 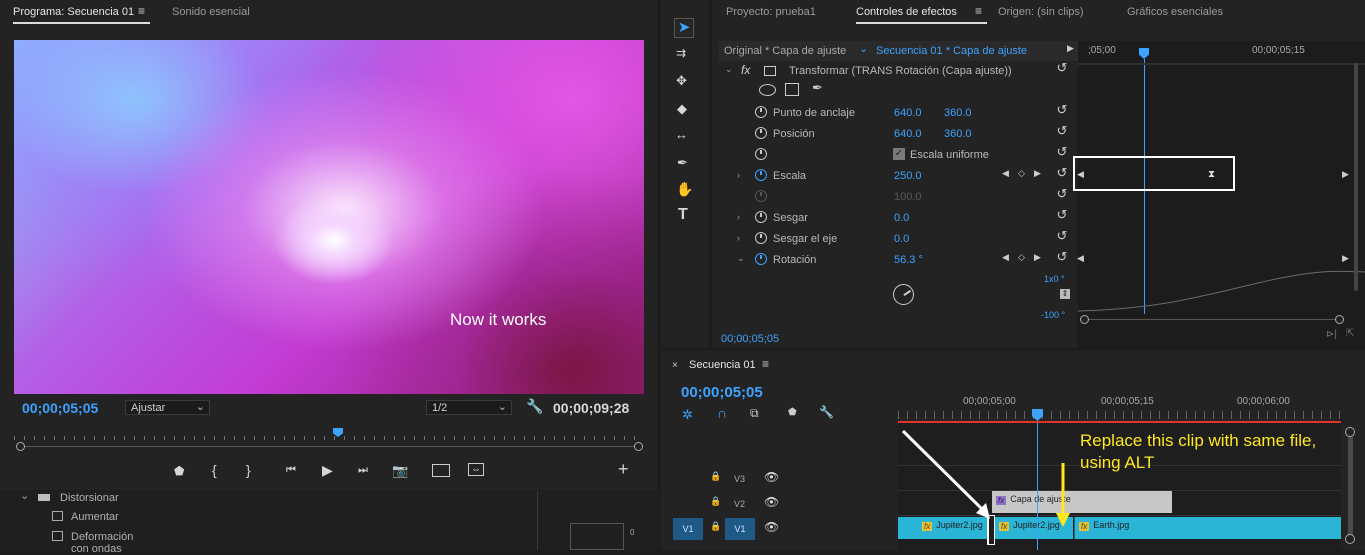 I want to click on close-icon: ×, so click(x=675, y=365).